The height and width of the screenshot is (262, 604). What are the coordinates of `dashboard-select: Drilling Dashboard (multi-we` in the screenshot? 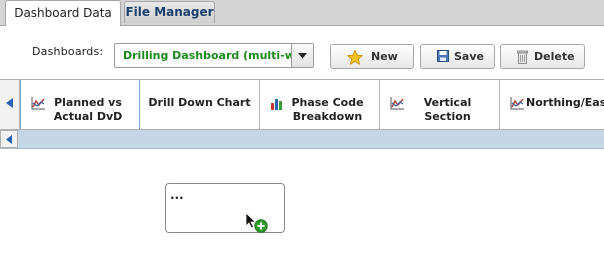 It's located at (214, 55).